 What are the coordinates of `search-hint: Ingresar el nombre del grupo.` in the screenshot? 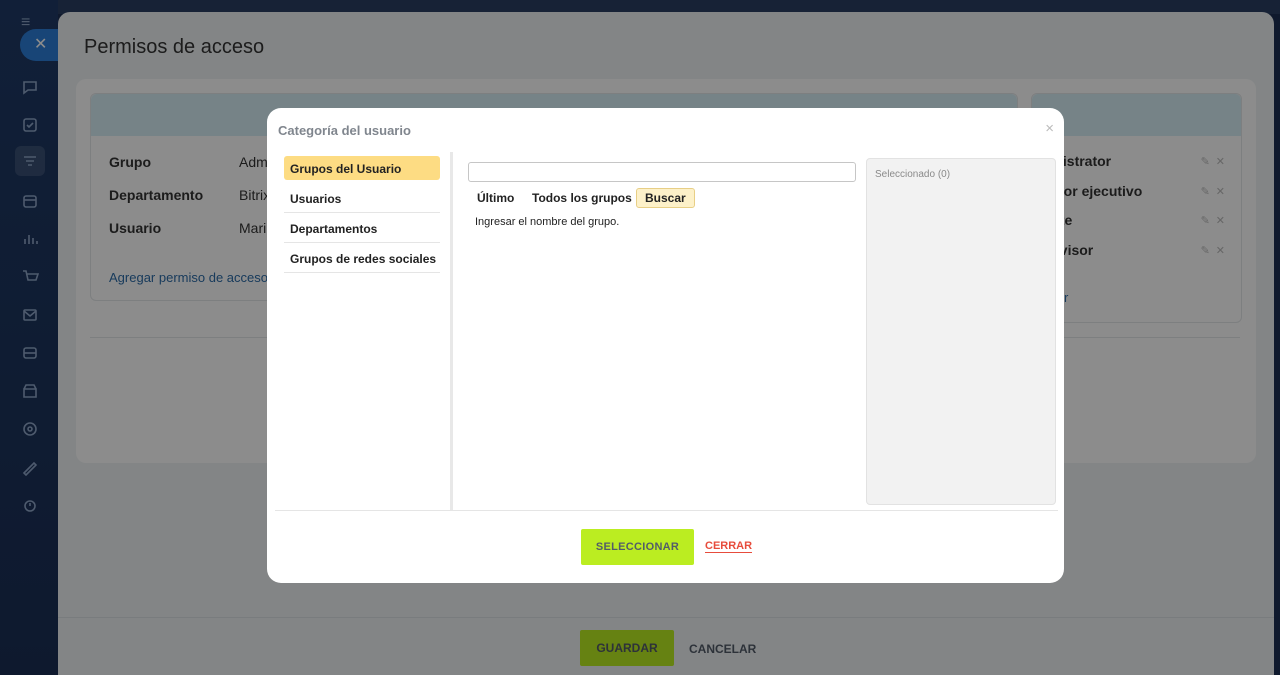 It's located at (547, 222).